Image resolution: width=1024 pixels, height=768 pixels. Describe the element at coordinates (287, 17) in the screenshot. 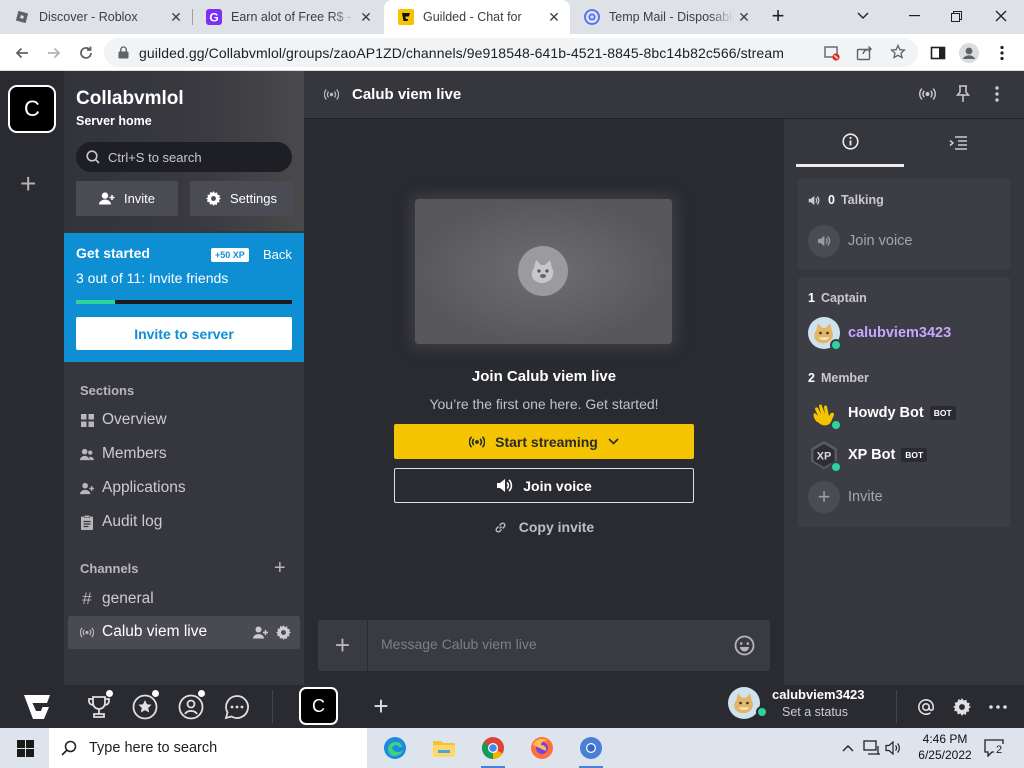

I see `browser-tab: G Earn alot of Free R$ - G ✕` at that location.